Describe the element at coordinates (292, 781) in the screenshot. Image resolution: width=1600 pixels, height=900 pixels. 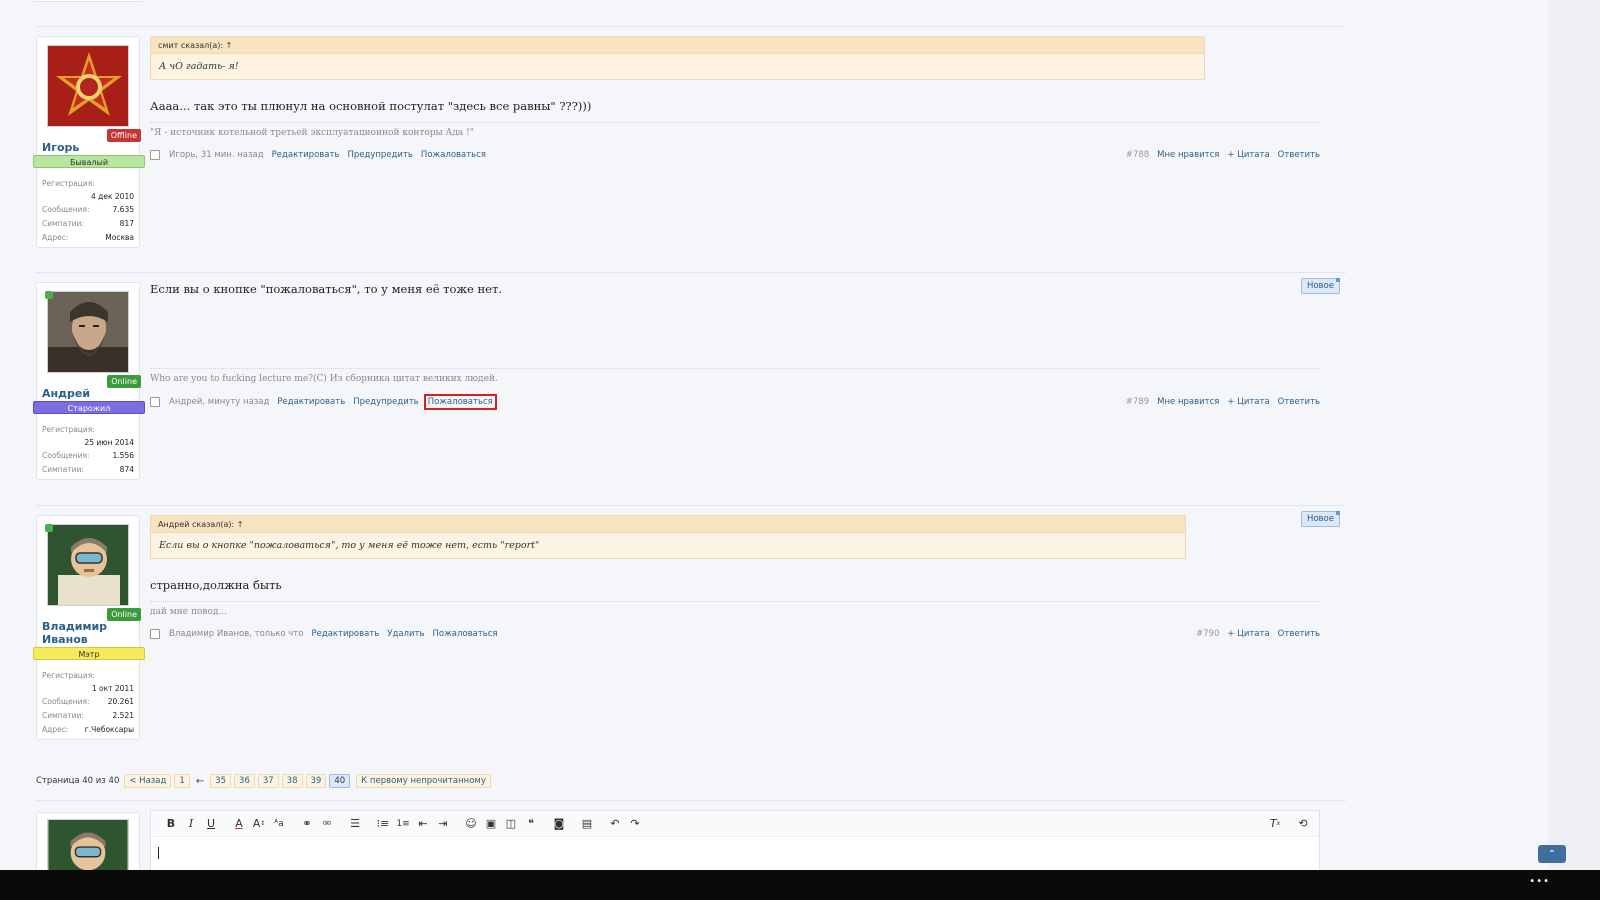
I see `page-link-38: 38` at that location.